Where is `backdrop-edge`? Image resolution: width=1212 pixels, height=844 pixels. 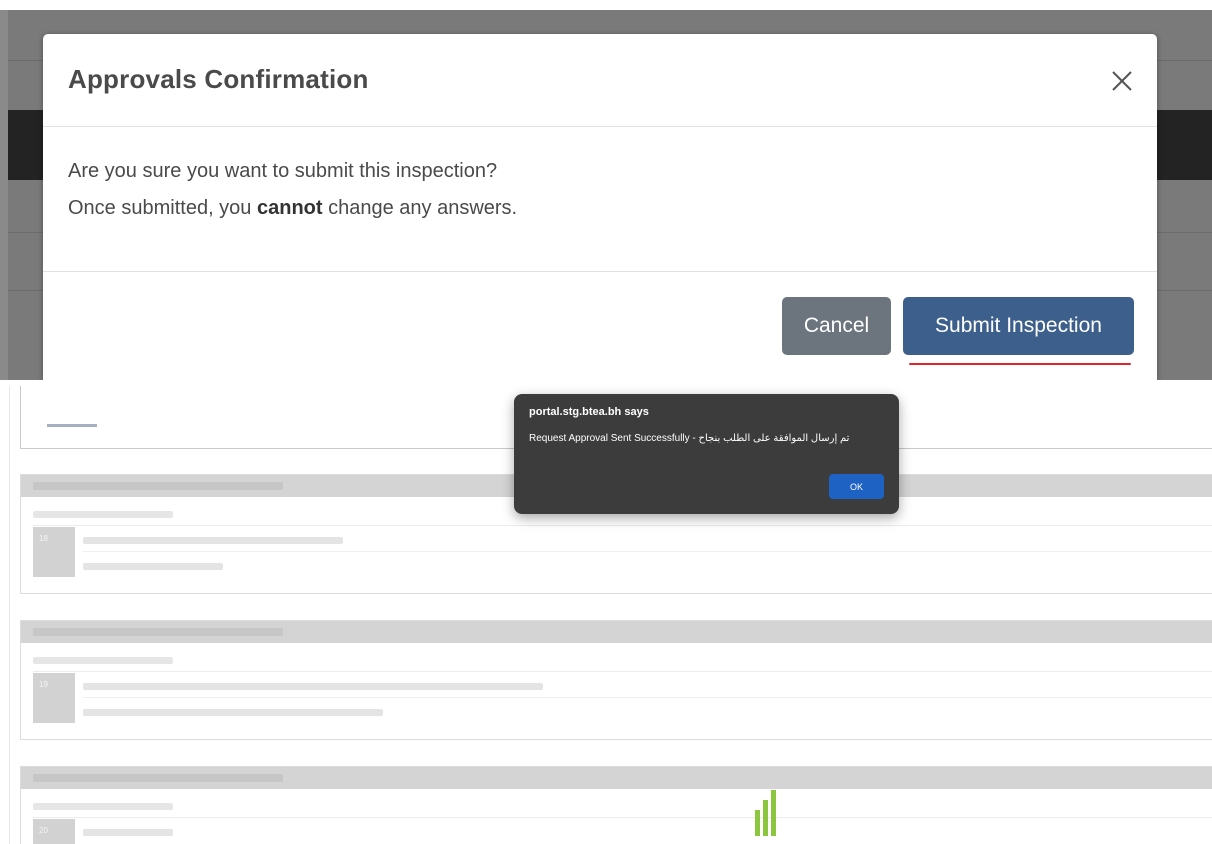
backdrop-edge is located at coordinates (4, 195).